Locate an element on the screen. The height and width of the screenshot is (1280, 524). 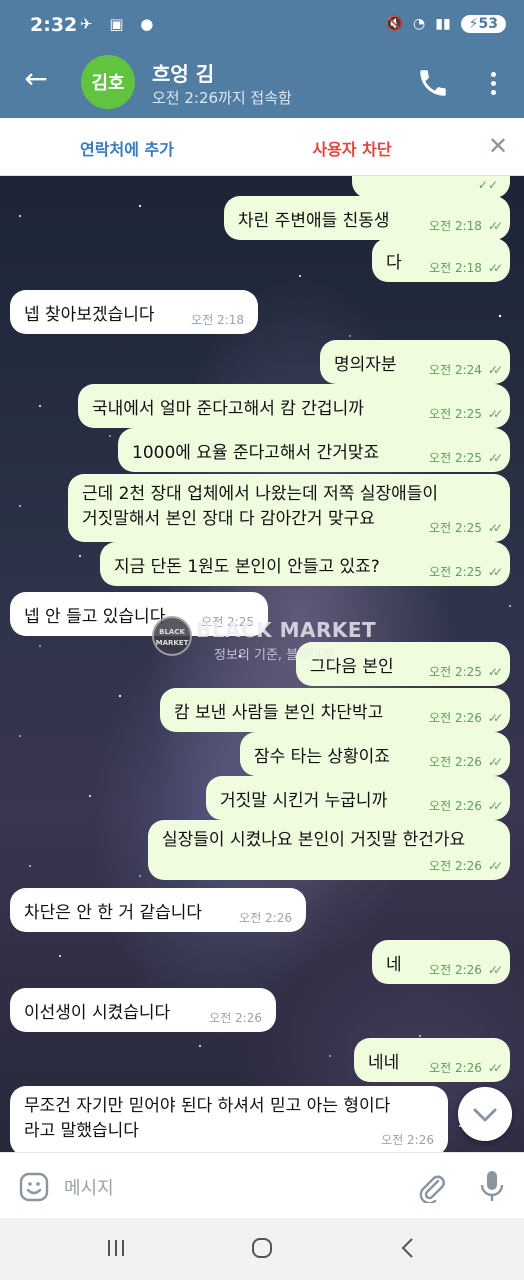
message-bubble: 이선생이 시켰습니다 오전 2:26 is located at coordinates (143, 1010).